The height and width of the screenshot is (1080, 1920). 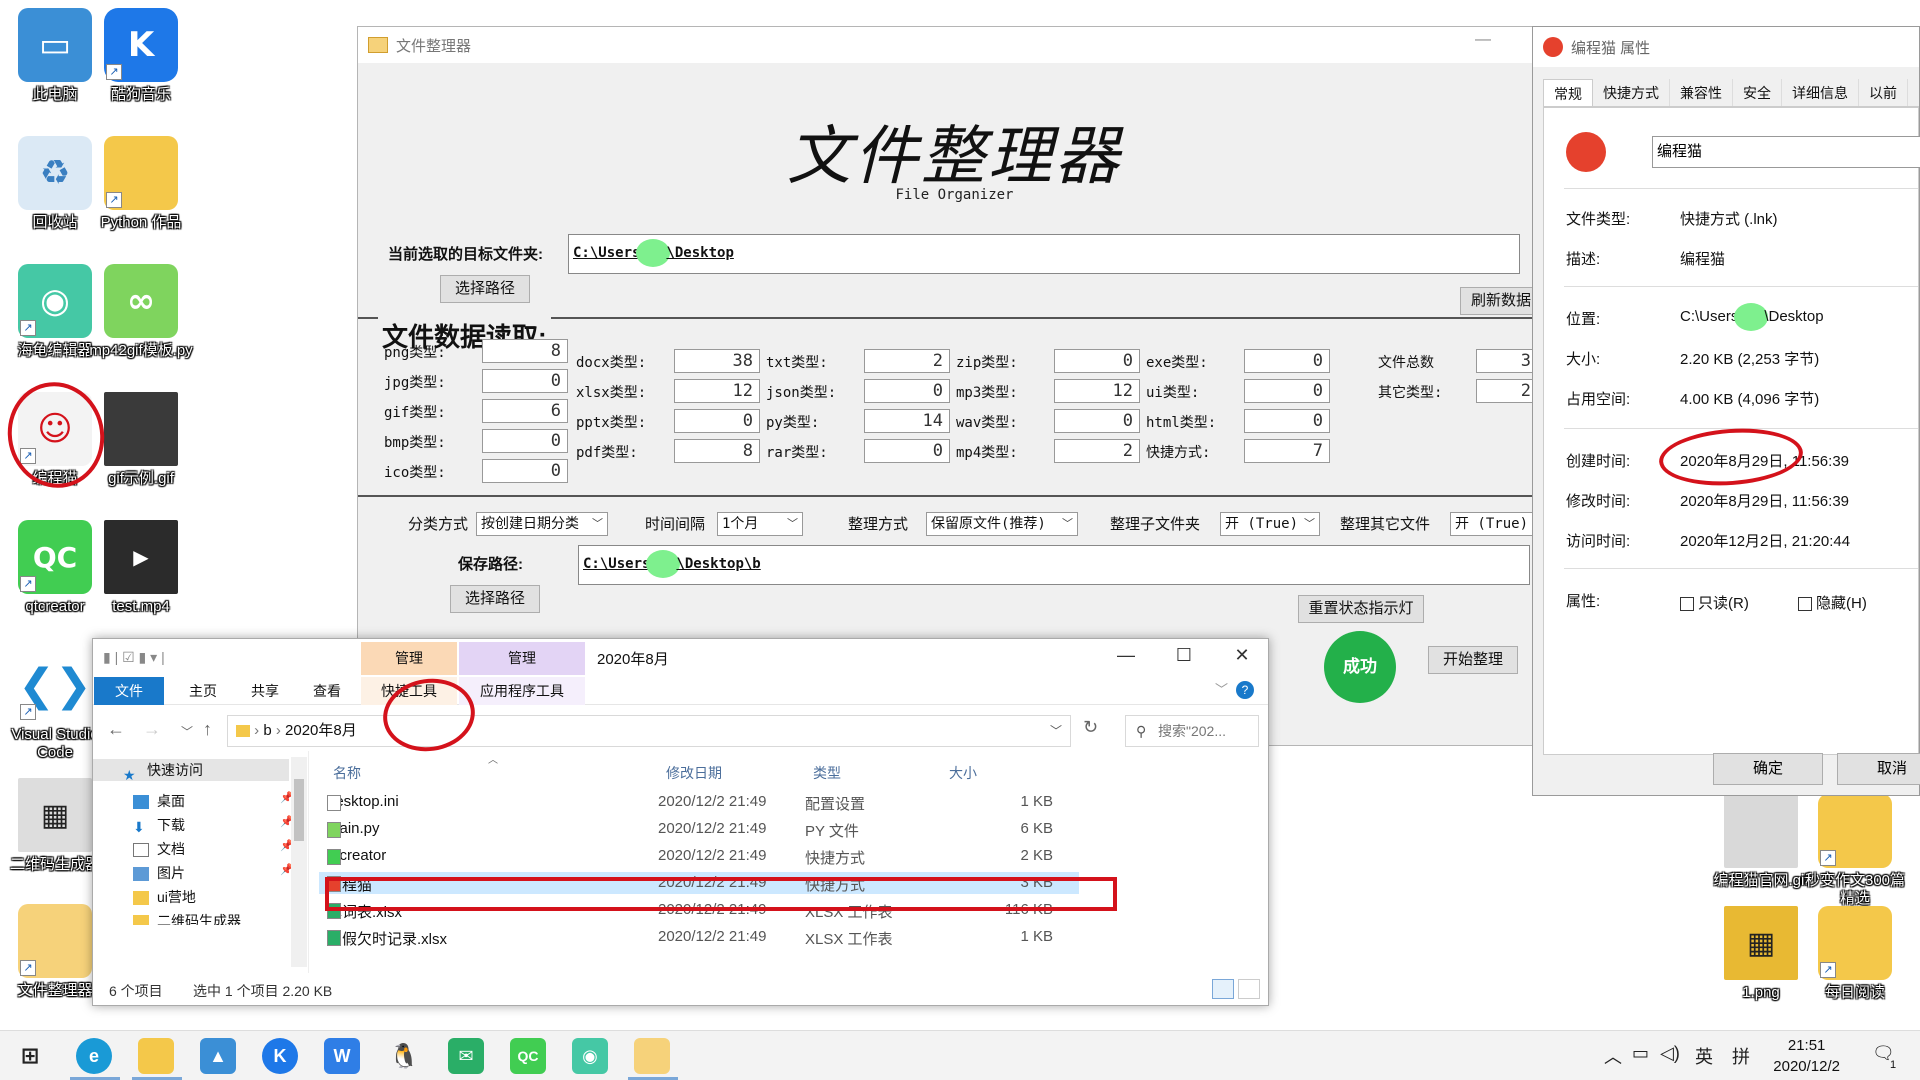 I want to click on maximize-button: ☐, so click(x=1184, y=655).